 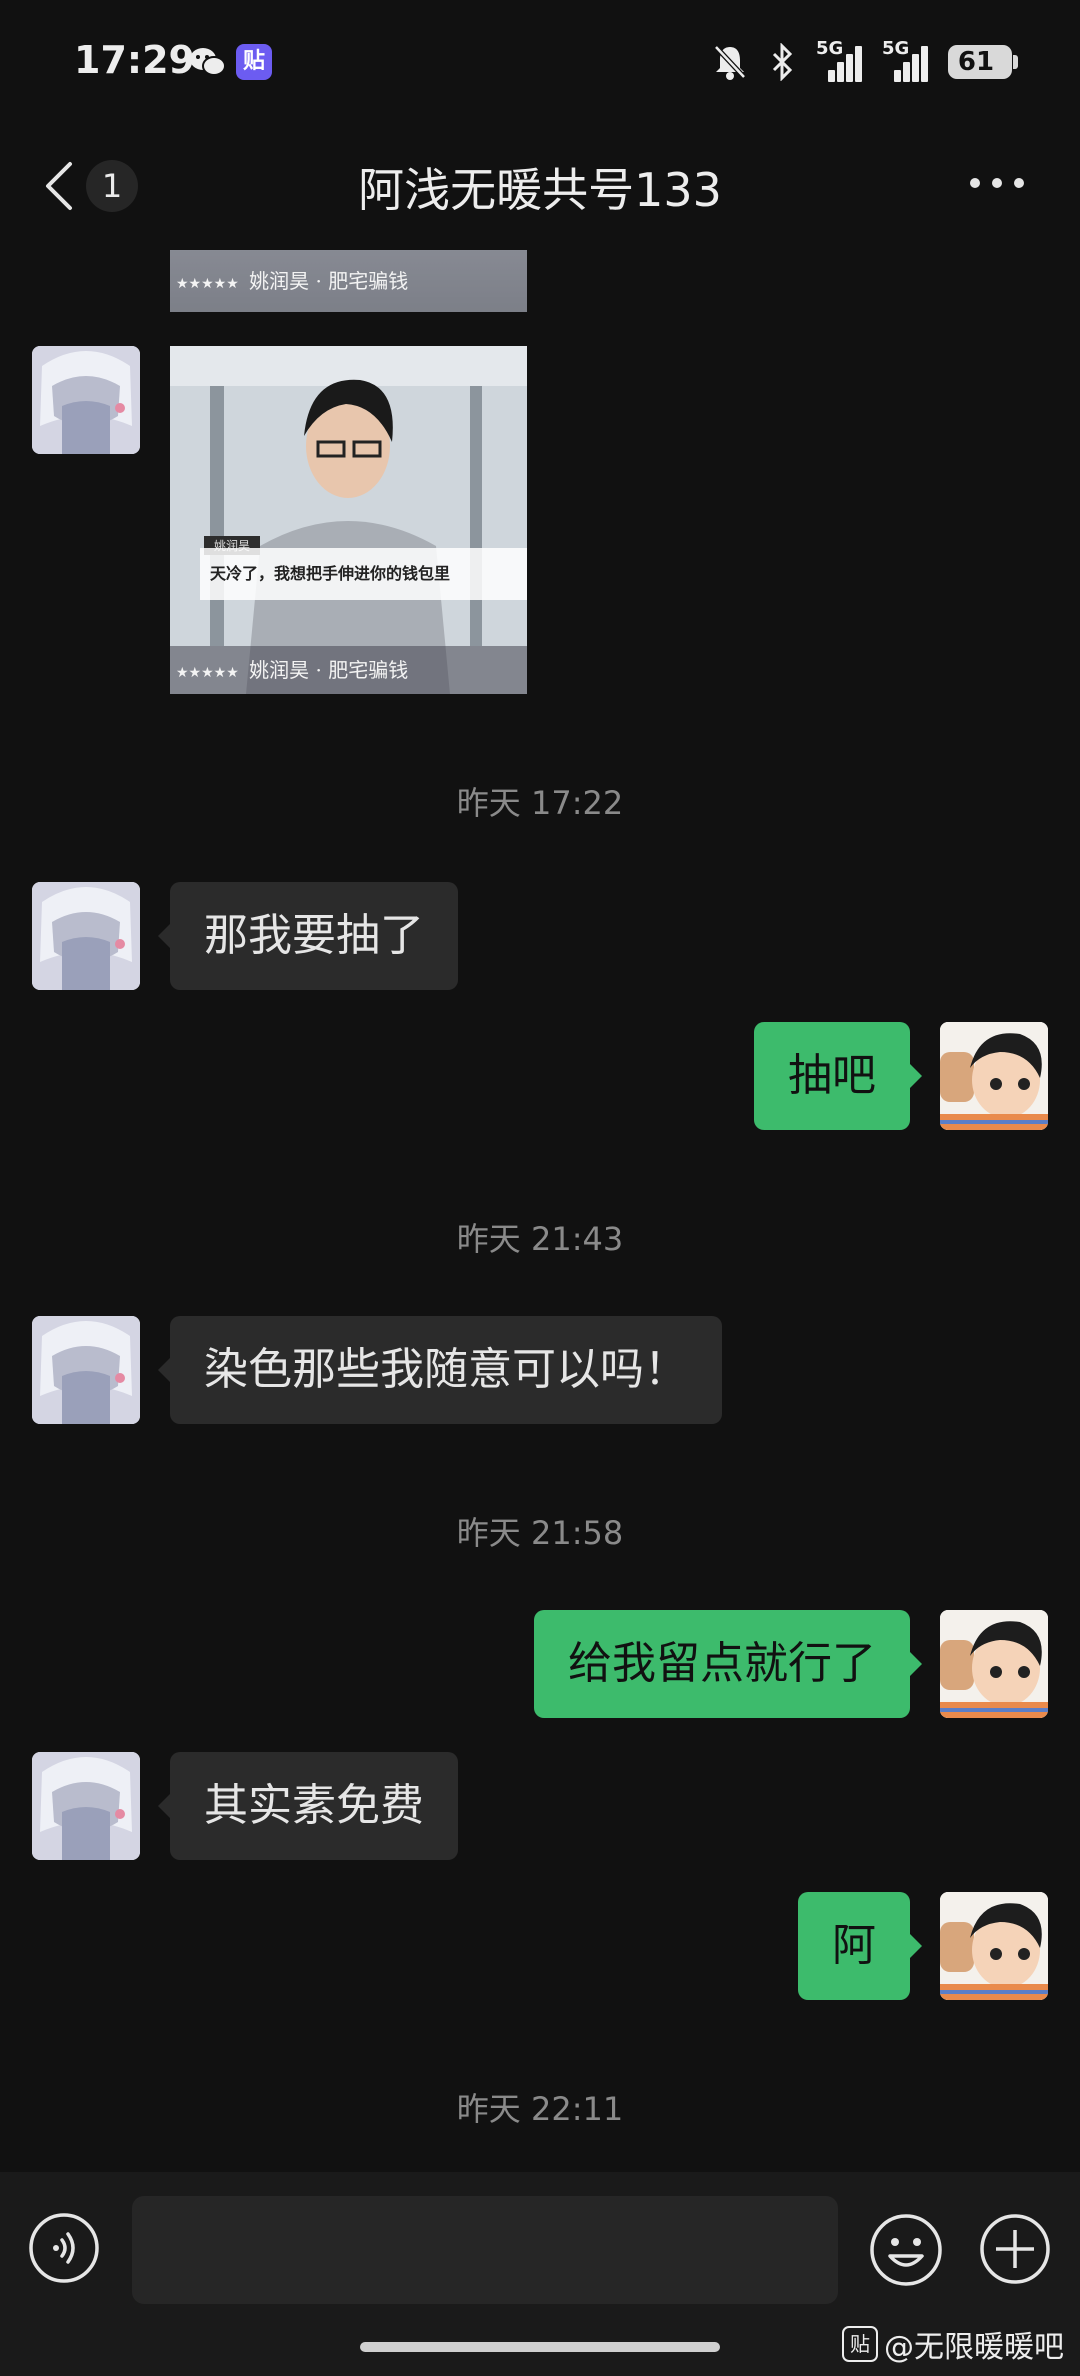 What do you see at coordinates (540, 803) in the screenshot?
I see `timestamp: 昨天 17:22` at bounding box center [540, 803].